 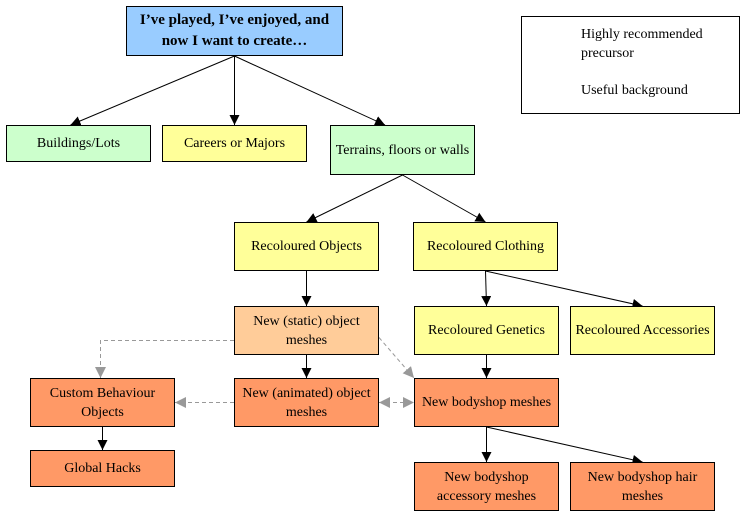 I want to click on node-global-hacks-label: Global Hacks, so click(x=102, y=468).